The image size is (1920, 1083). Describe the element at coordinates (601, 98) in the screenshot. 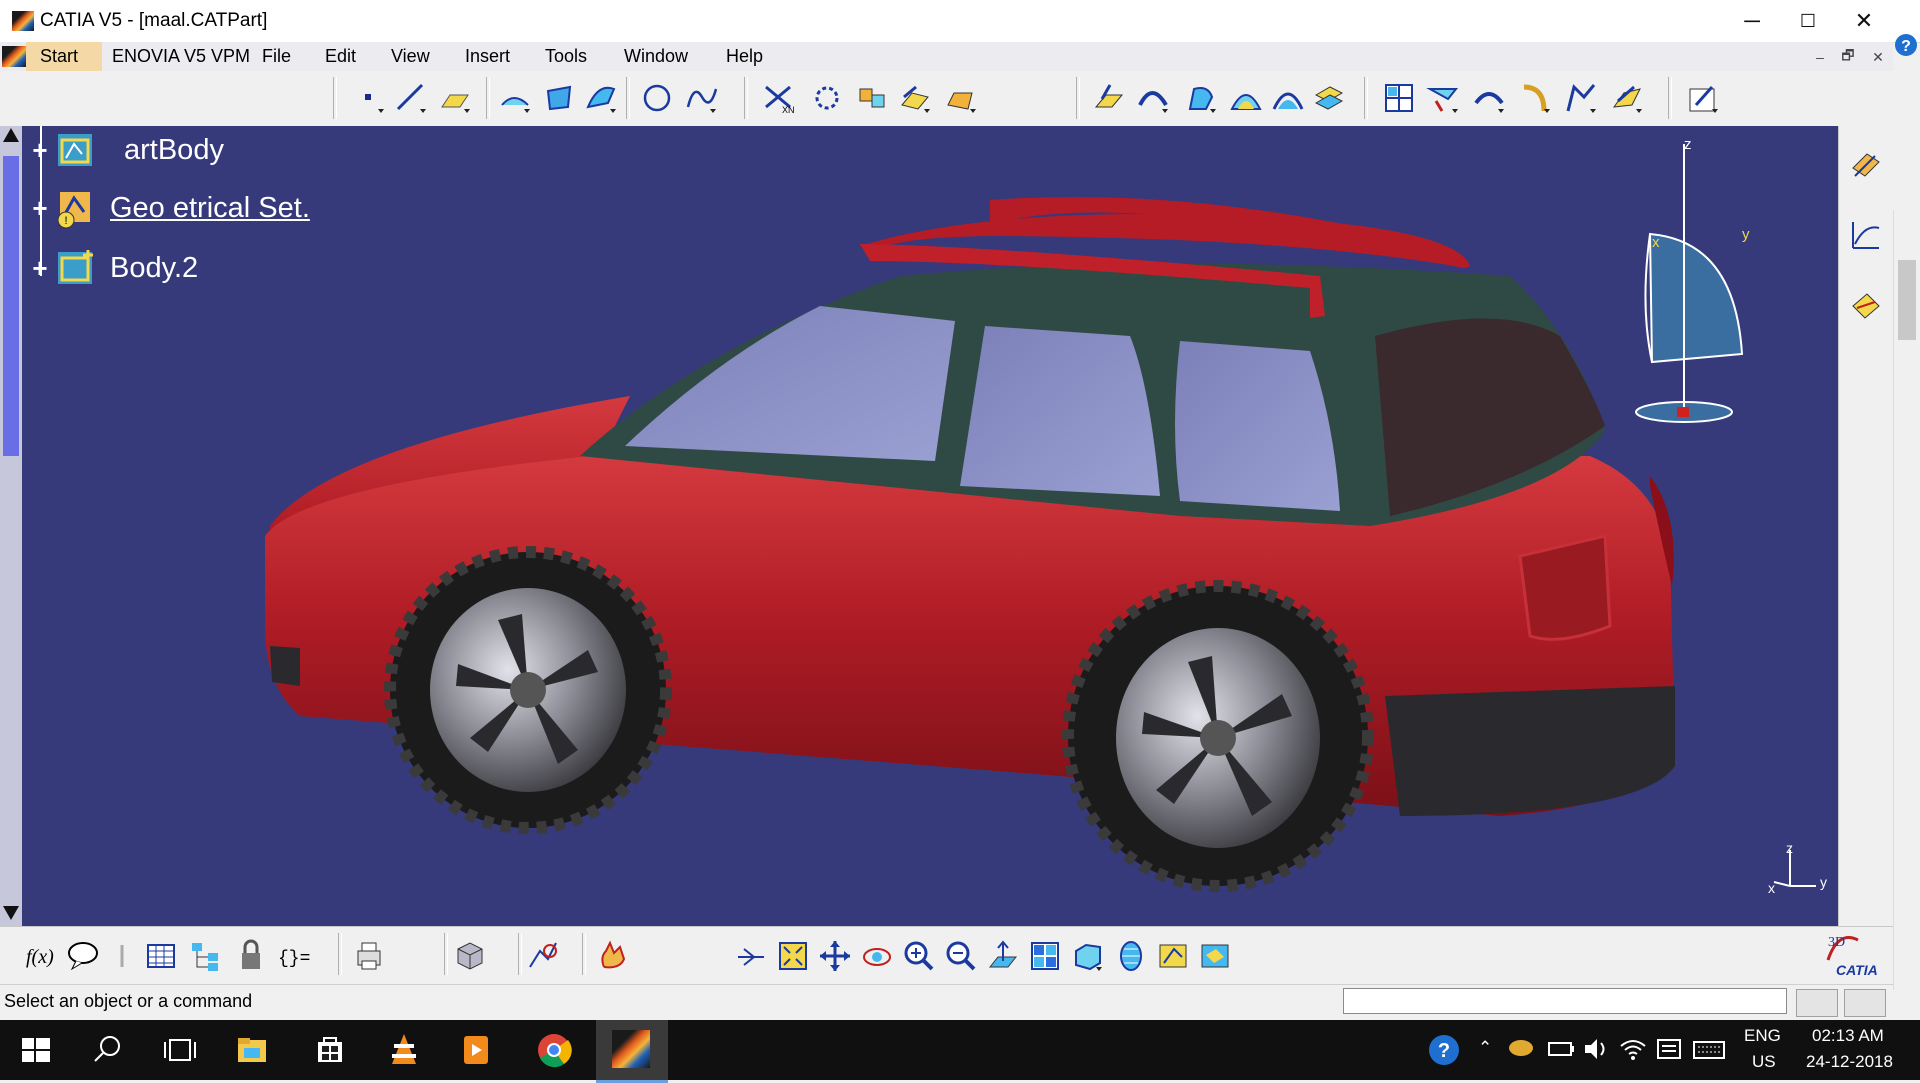

I see `sweep-surface-icon` at that location.